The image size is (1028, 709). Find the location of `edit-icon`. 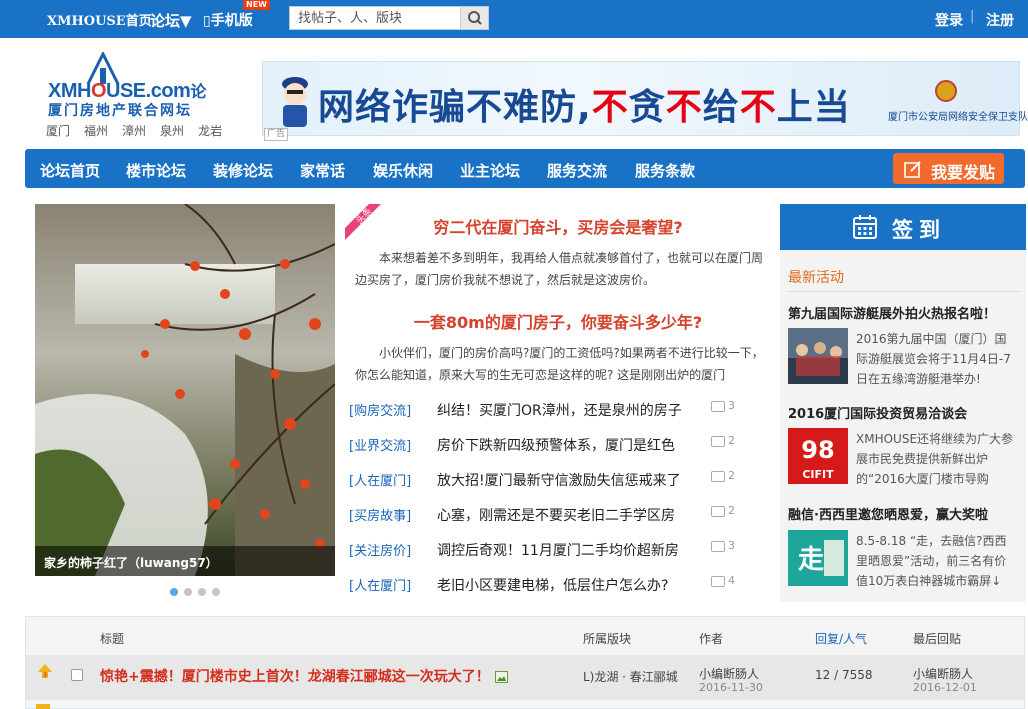

edit-icon is located at coordinates (912, 169).